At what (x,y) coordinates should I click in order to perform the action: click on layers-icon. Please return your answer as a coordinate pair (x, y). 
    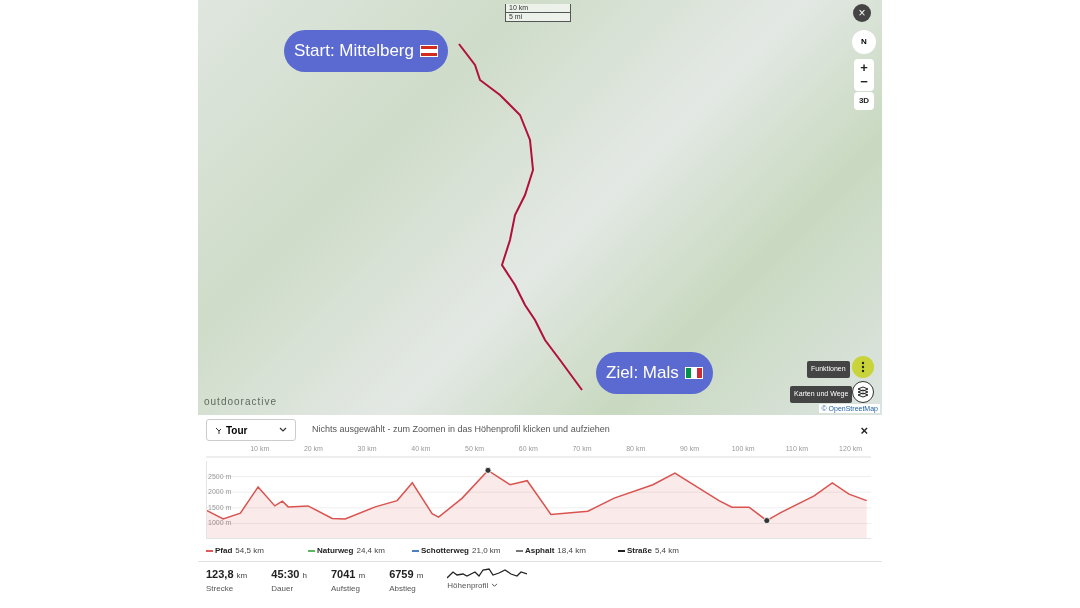
    Looking at the image, I should click on (863, 392).